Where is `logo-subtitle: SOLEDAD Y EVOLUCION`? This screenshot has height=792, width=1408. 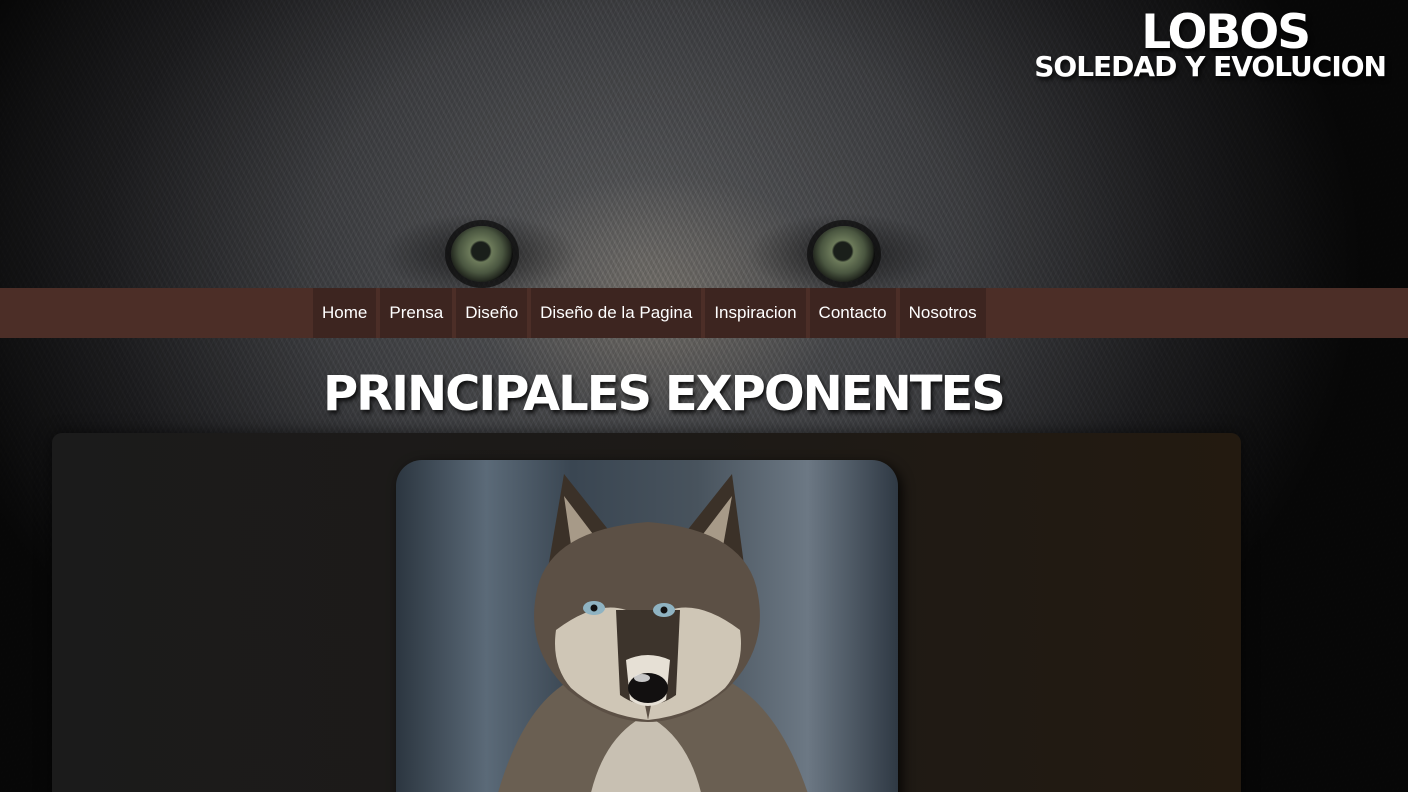 logo-subtitle: SOLEDAD Y EVOLUCION is located at coordinates (1210, 66).